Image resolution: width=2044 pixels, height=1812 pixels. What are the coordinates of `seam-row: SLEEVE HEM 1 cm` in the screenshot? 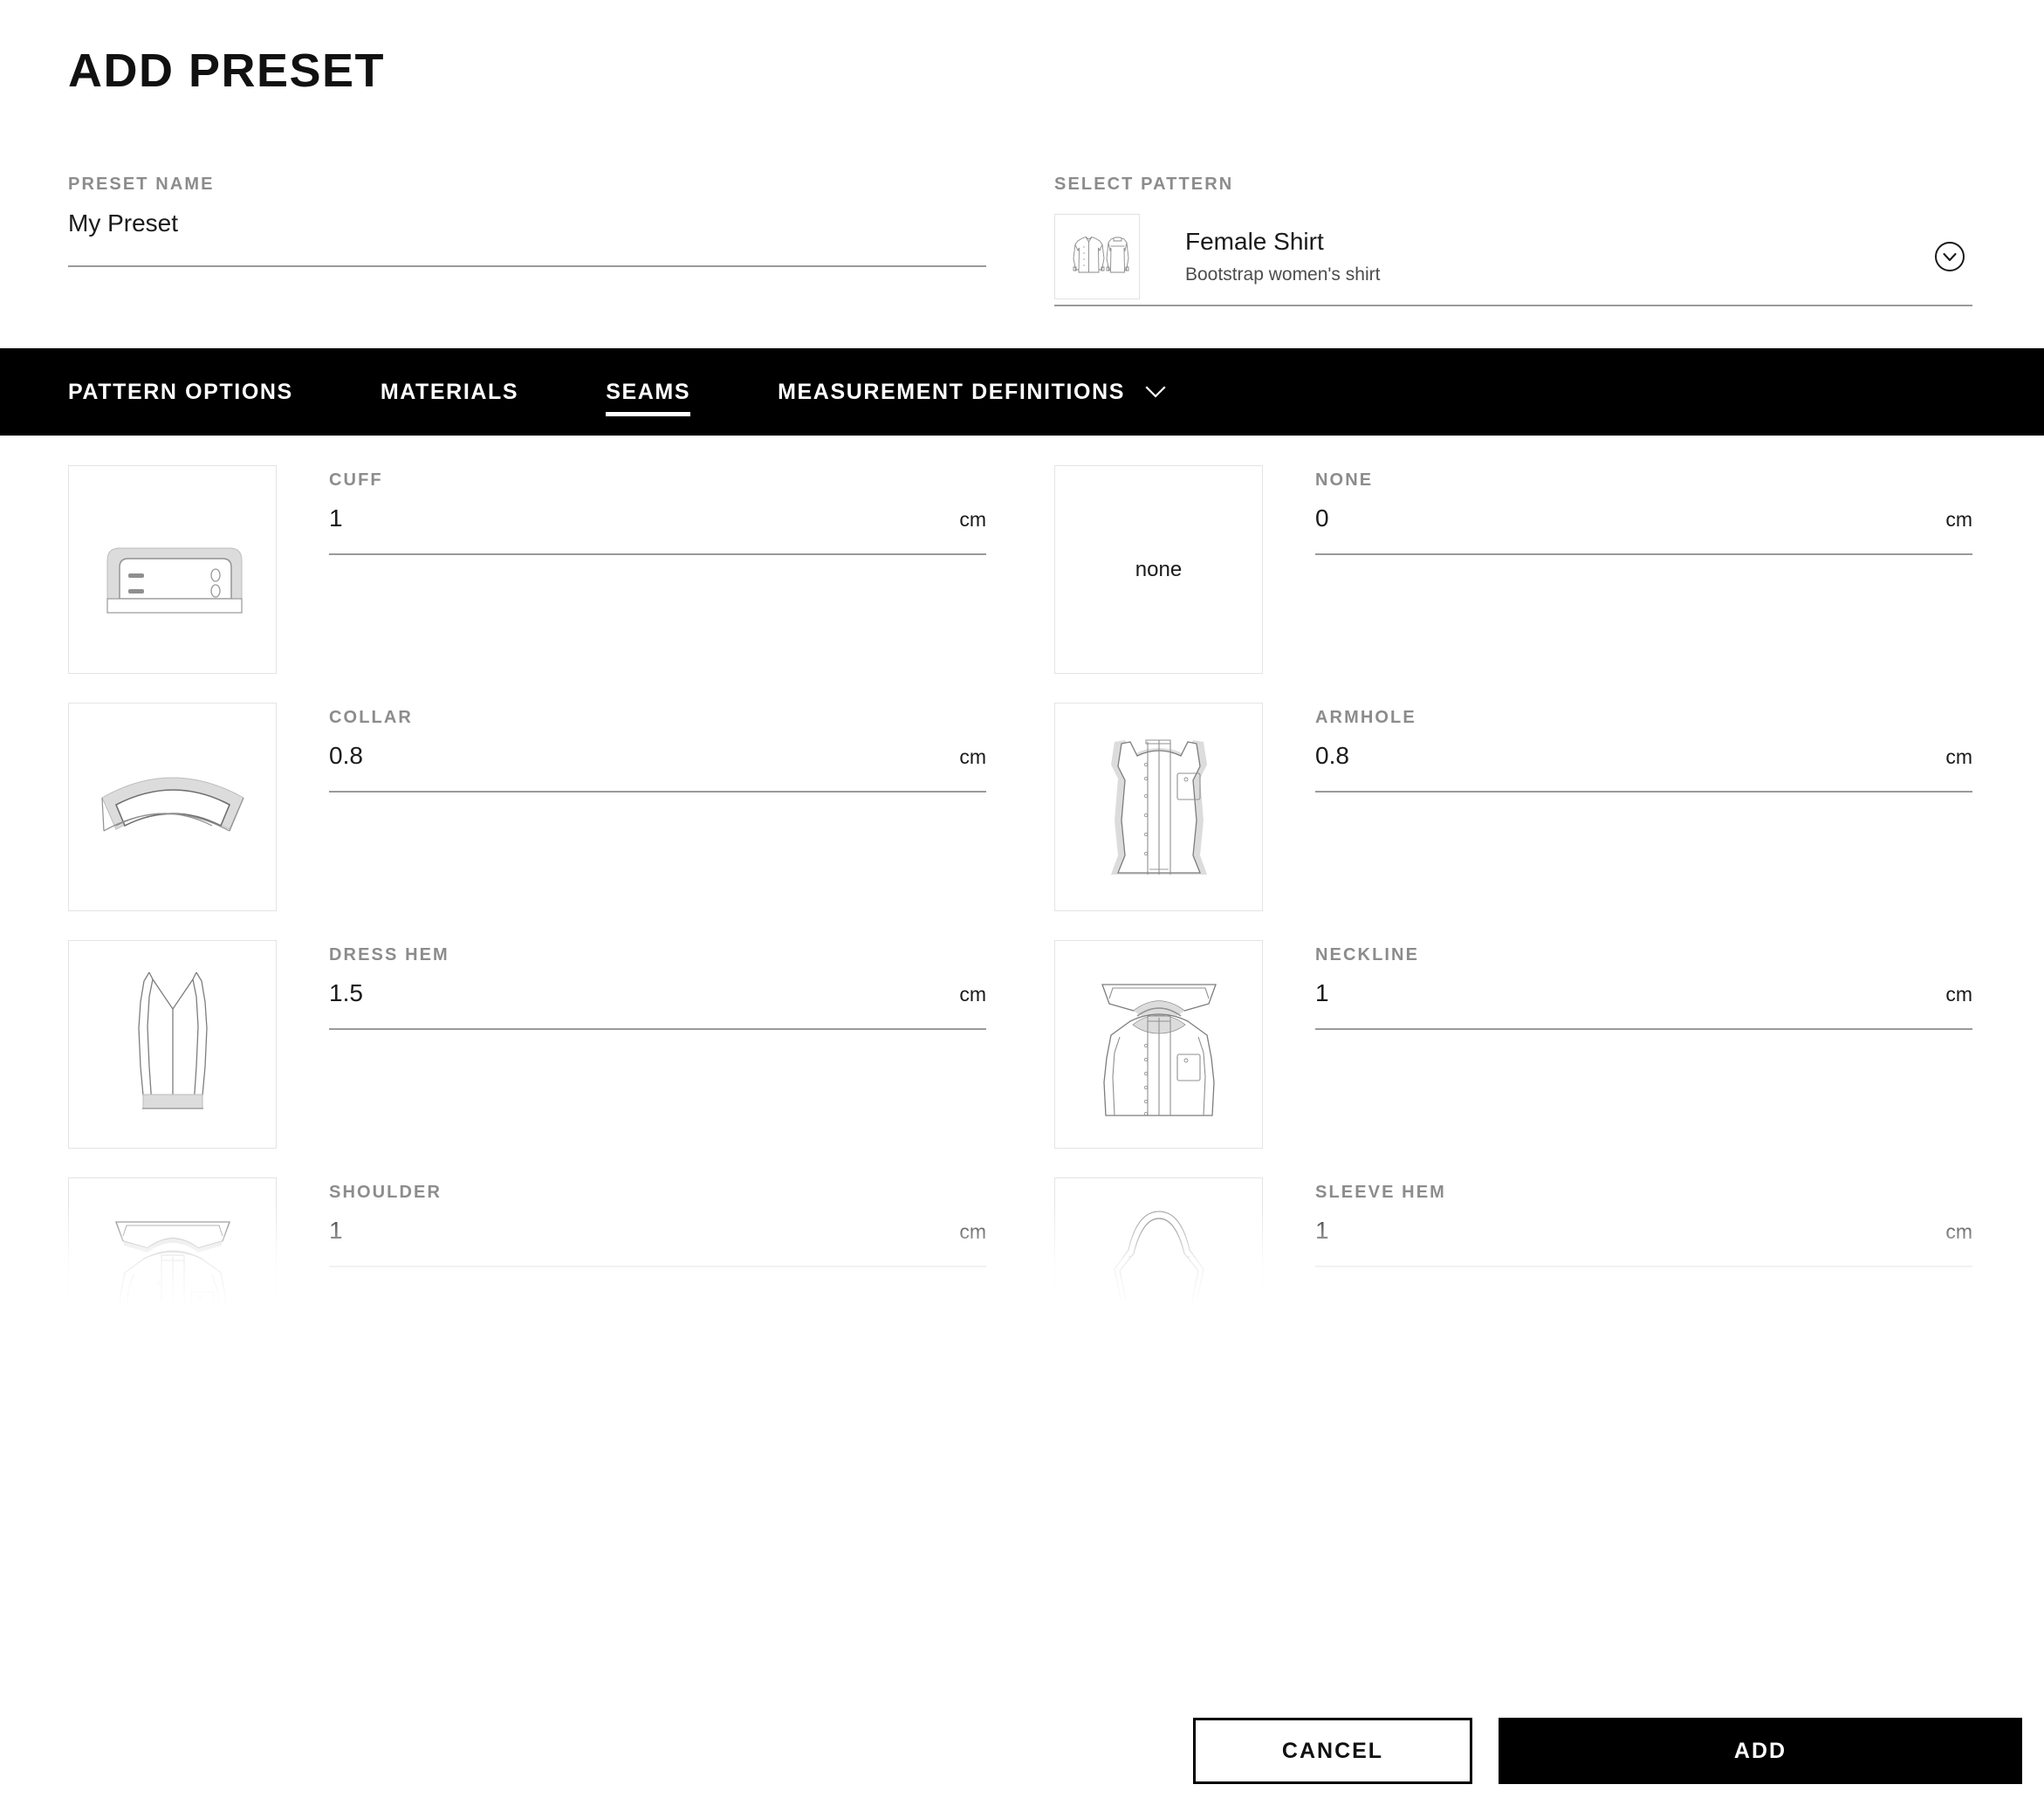 It's located at (1513, 1242).